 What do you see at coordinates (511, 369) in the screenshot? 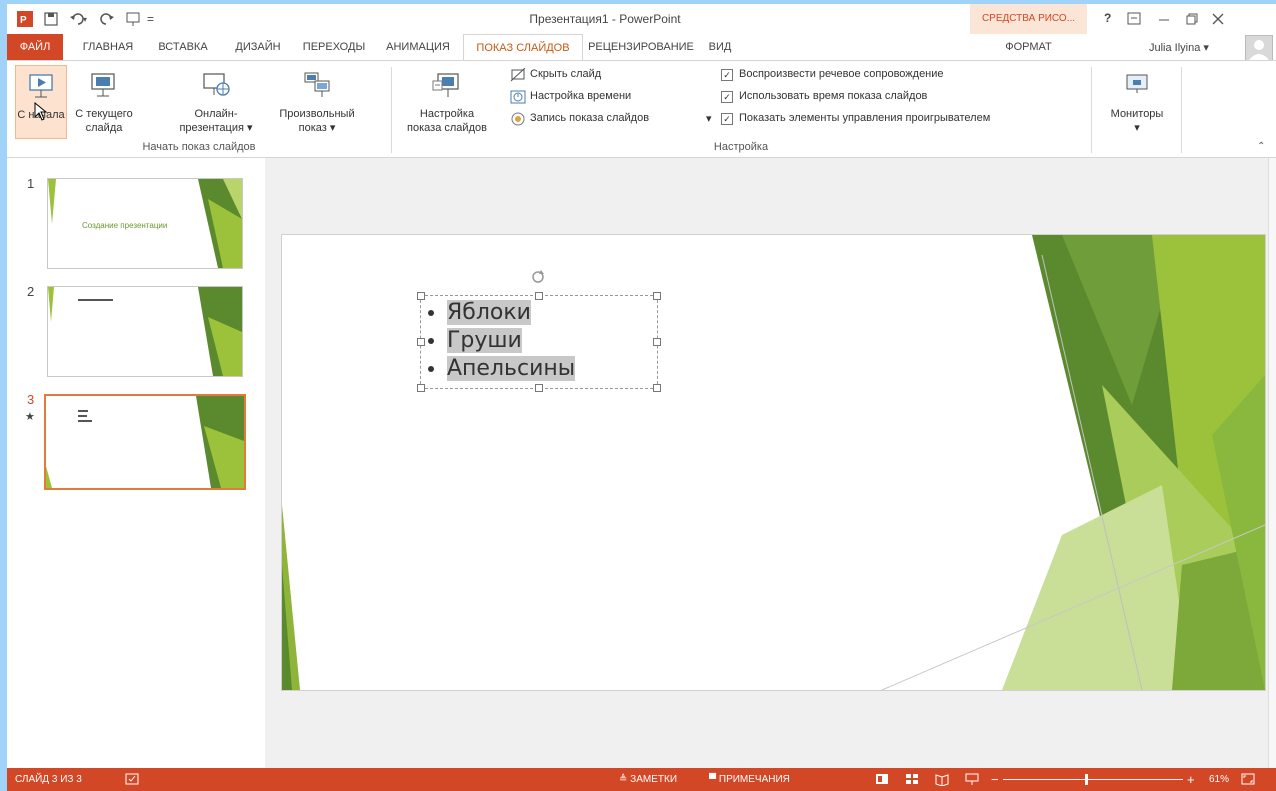
I see `list-item: Апельсины` at bounding box center [511, 369].